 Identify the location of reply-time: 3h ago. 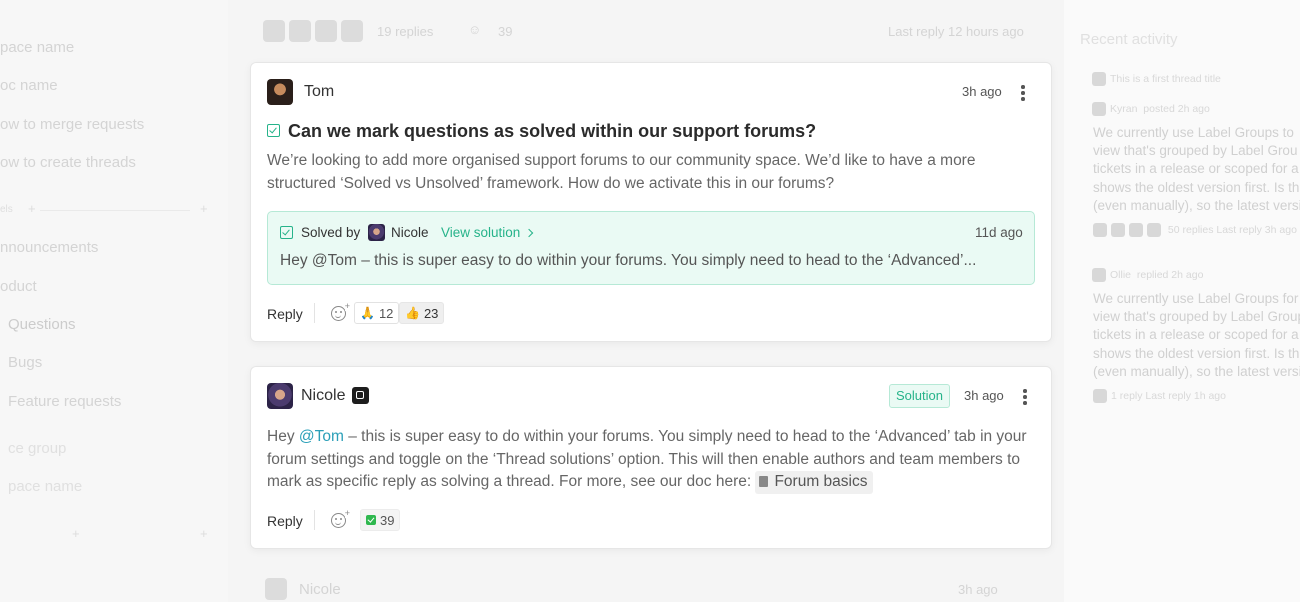
(984, 395).